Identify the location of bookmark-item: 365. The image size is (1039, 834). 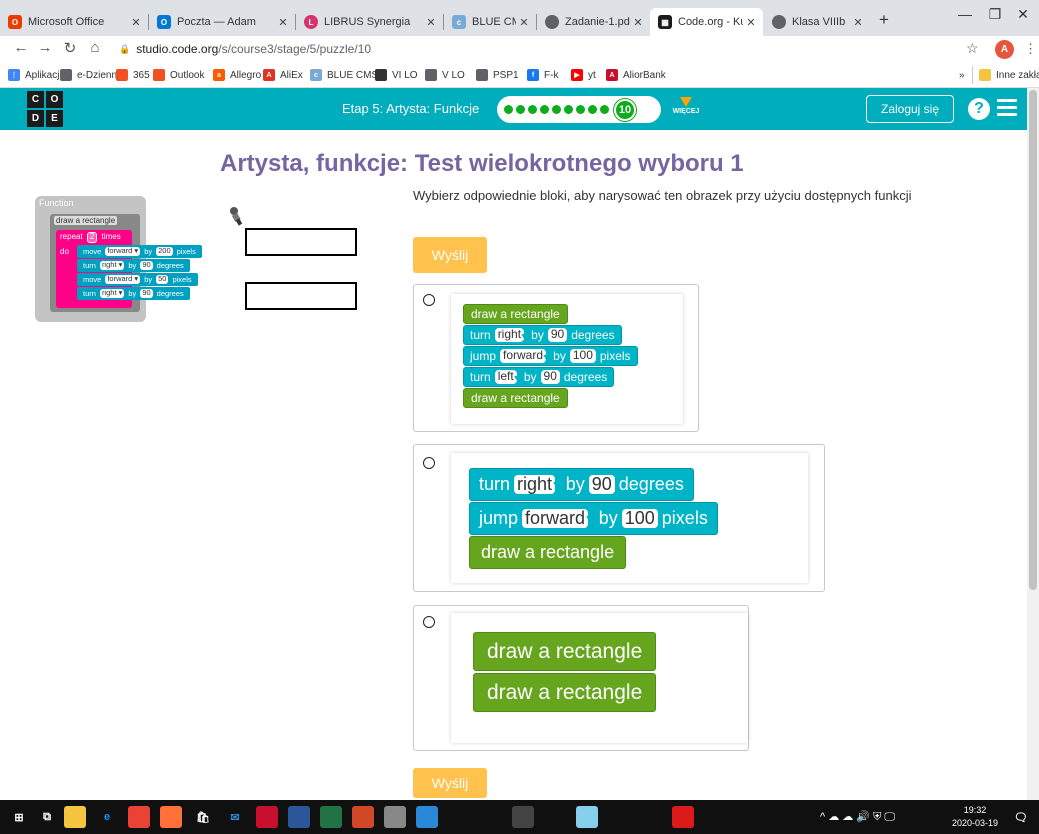
(133, 75).